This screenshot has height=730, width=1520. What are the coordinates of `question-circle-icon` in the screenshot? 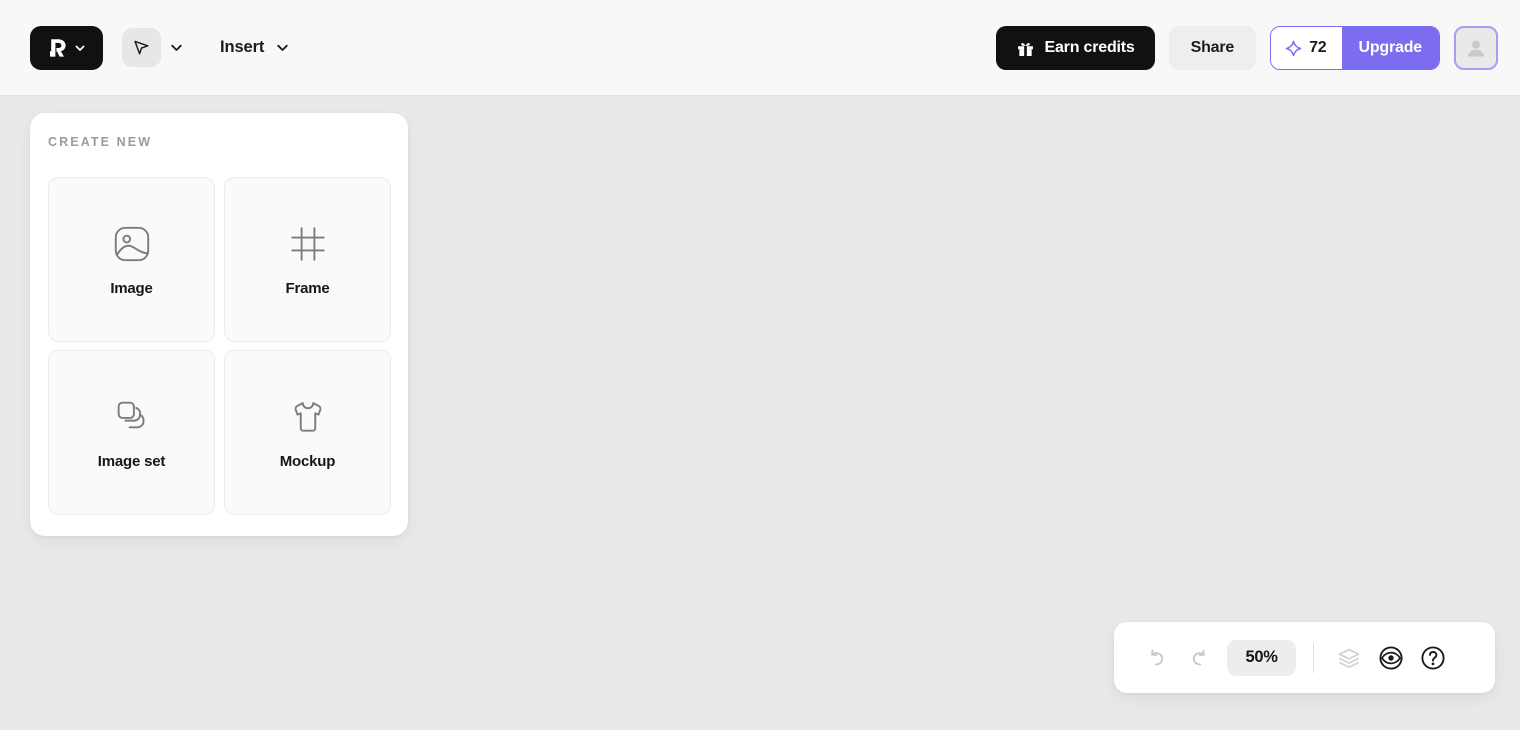 It's located at (1433, 657).